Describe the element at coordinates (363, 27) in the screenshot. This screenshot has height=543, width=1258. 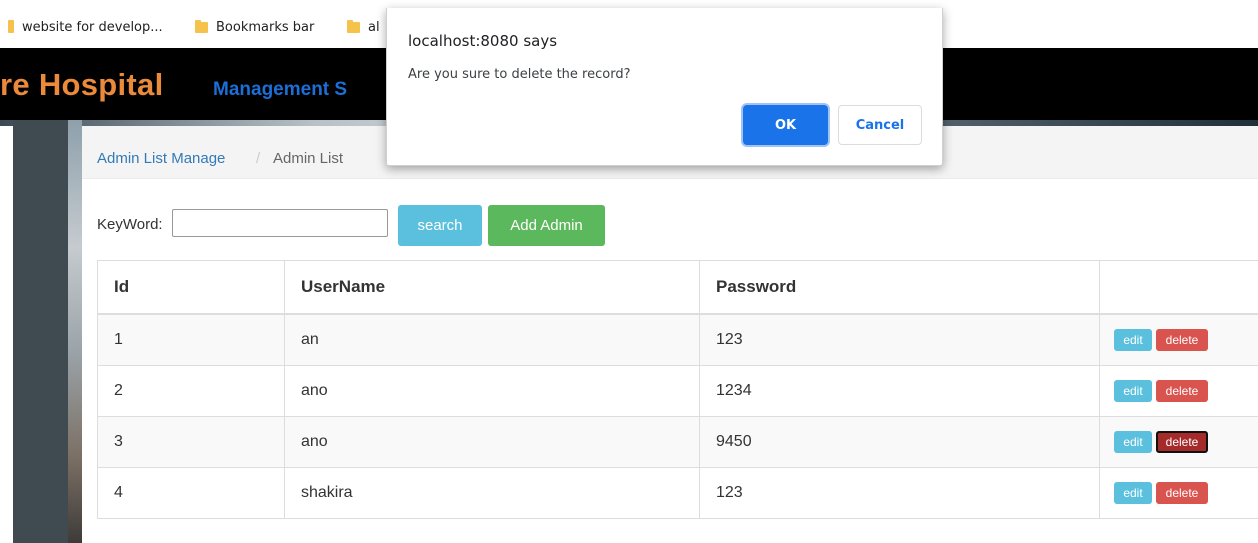
I see `bookmark-al: al` at that location.